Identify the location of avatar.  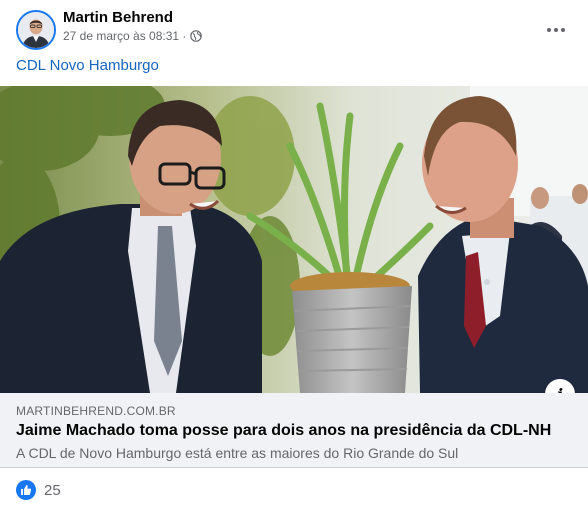
(36, 30).